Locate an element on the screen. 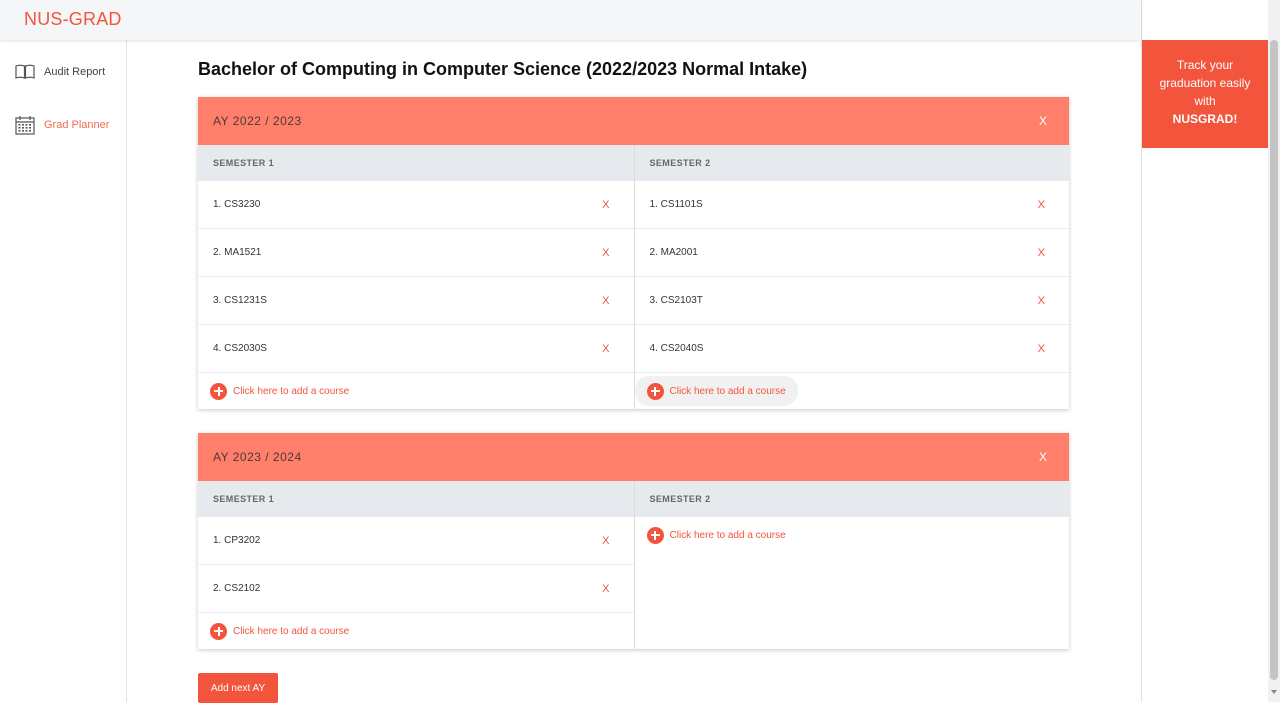  course-row: 4. CS2040S X is located at coordinates (851, 349).